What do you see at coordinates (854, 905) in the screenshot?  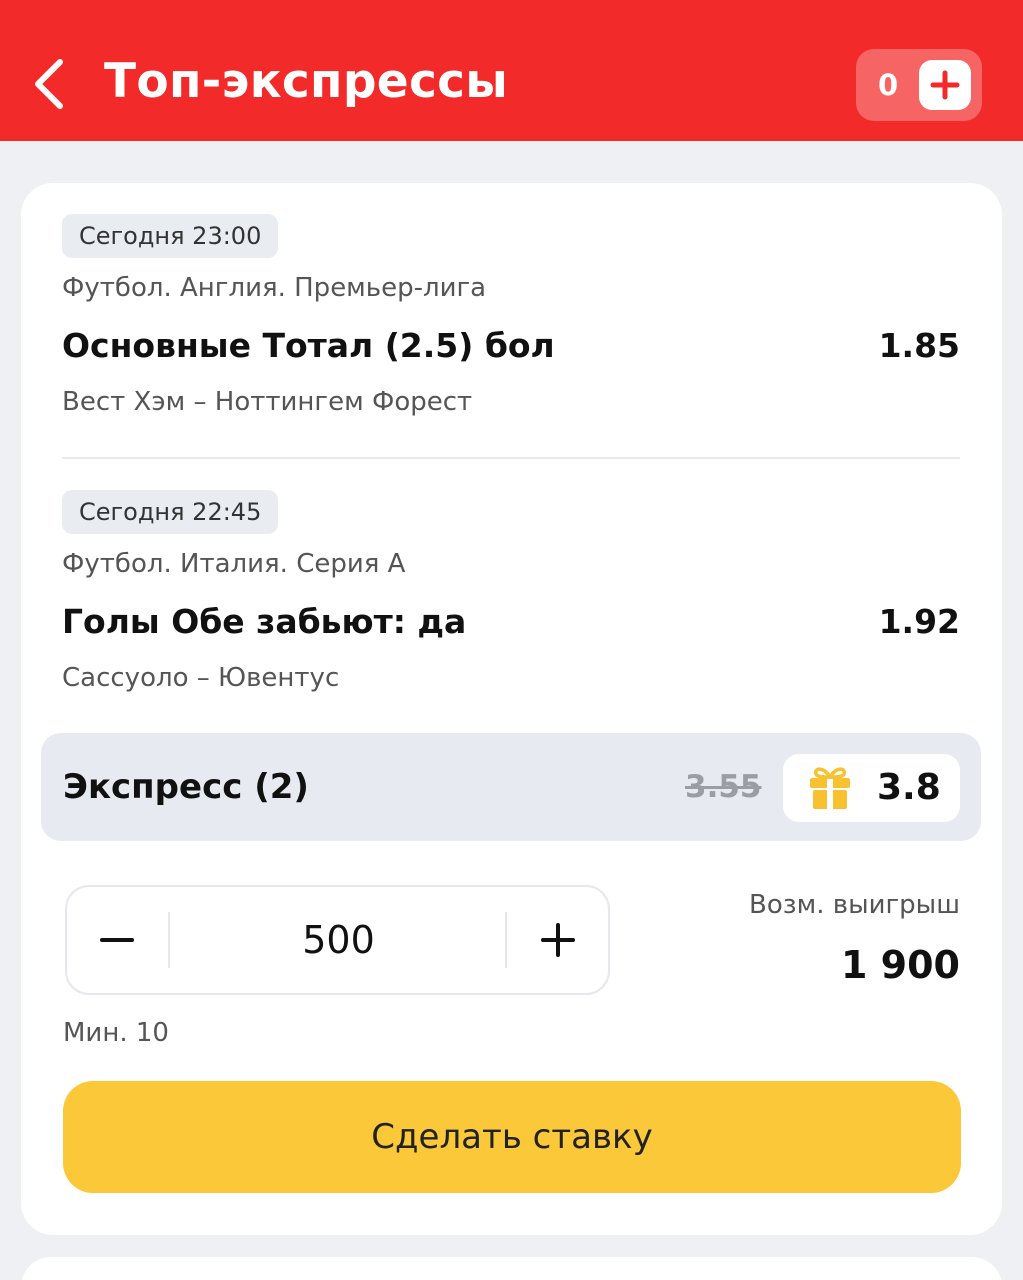 I see `possible-win-label: Возм. выигрыш` at bounding box center [854, 905].